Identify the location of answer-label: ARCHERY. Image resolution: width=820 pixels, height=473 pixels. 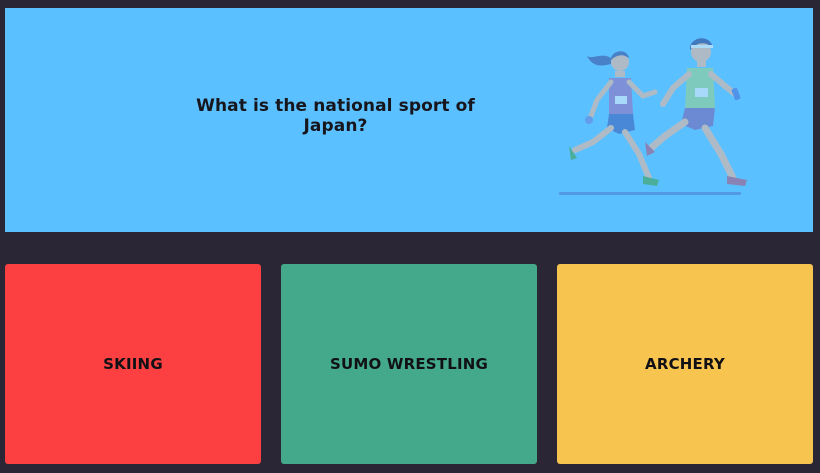
(685, 364).